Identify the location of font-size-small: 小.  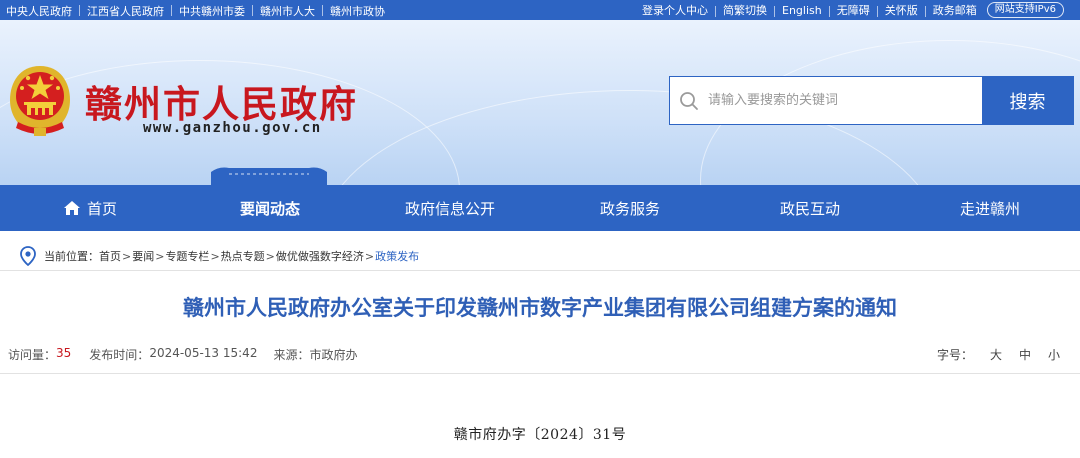
(1054, 354).